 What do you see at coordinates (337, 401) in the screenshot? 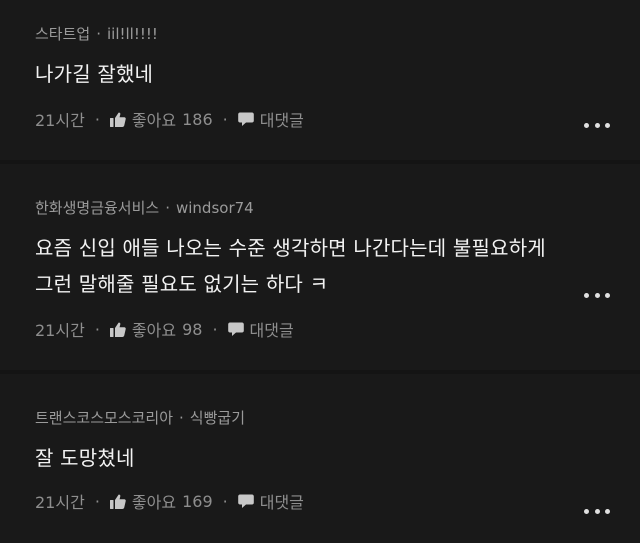
I see `comment-author: 트랜스코스모스코리아 · 식빵굽기` at bounding box center [337, 401].